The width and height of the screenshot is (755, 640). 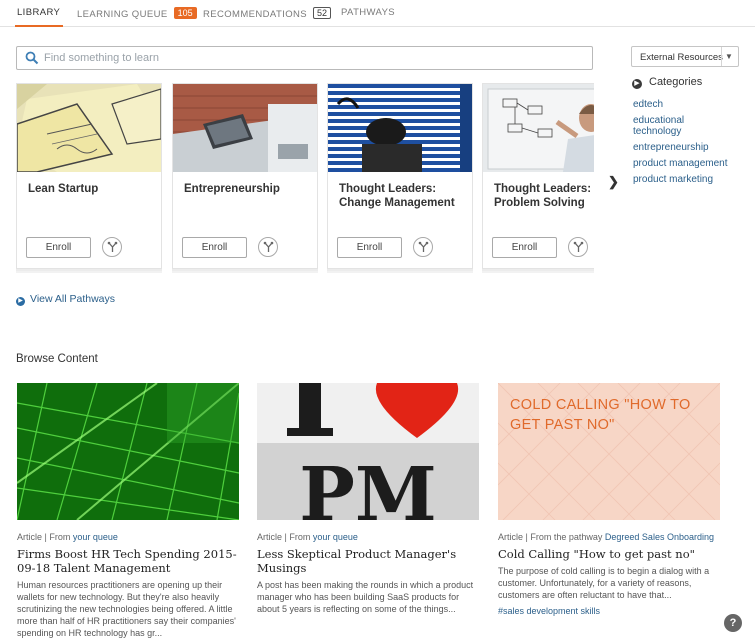 I want to click on view-all-pathways-link: ▶ View All Pathways, so click(x=65, y=299).